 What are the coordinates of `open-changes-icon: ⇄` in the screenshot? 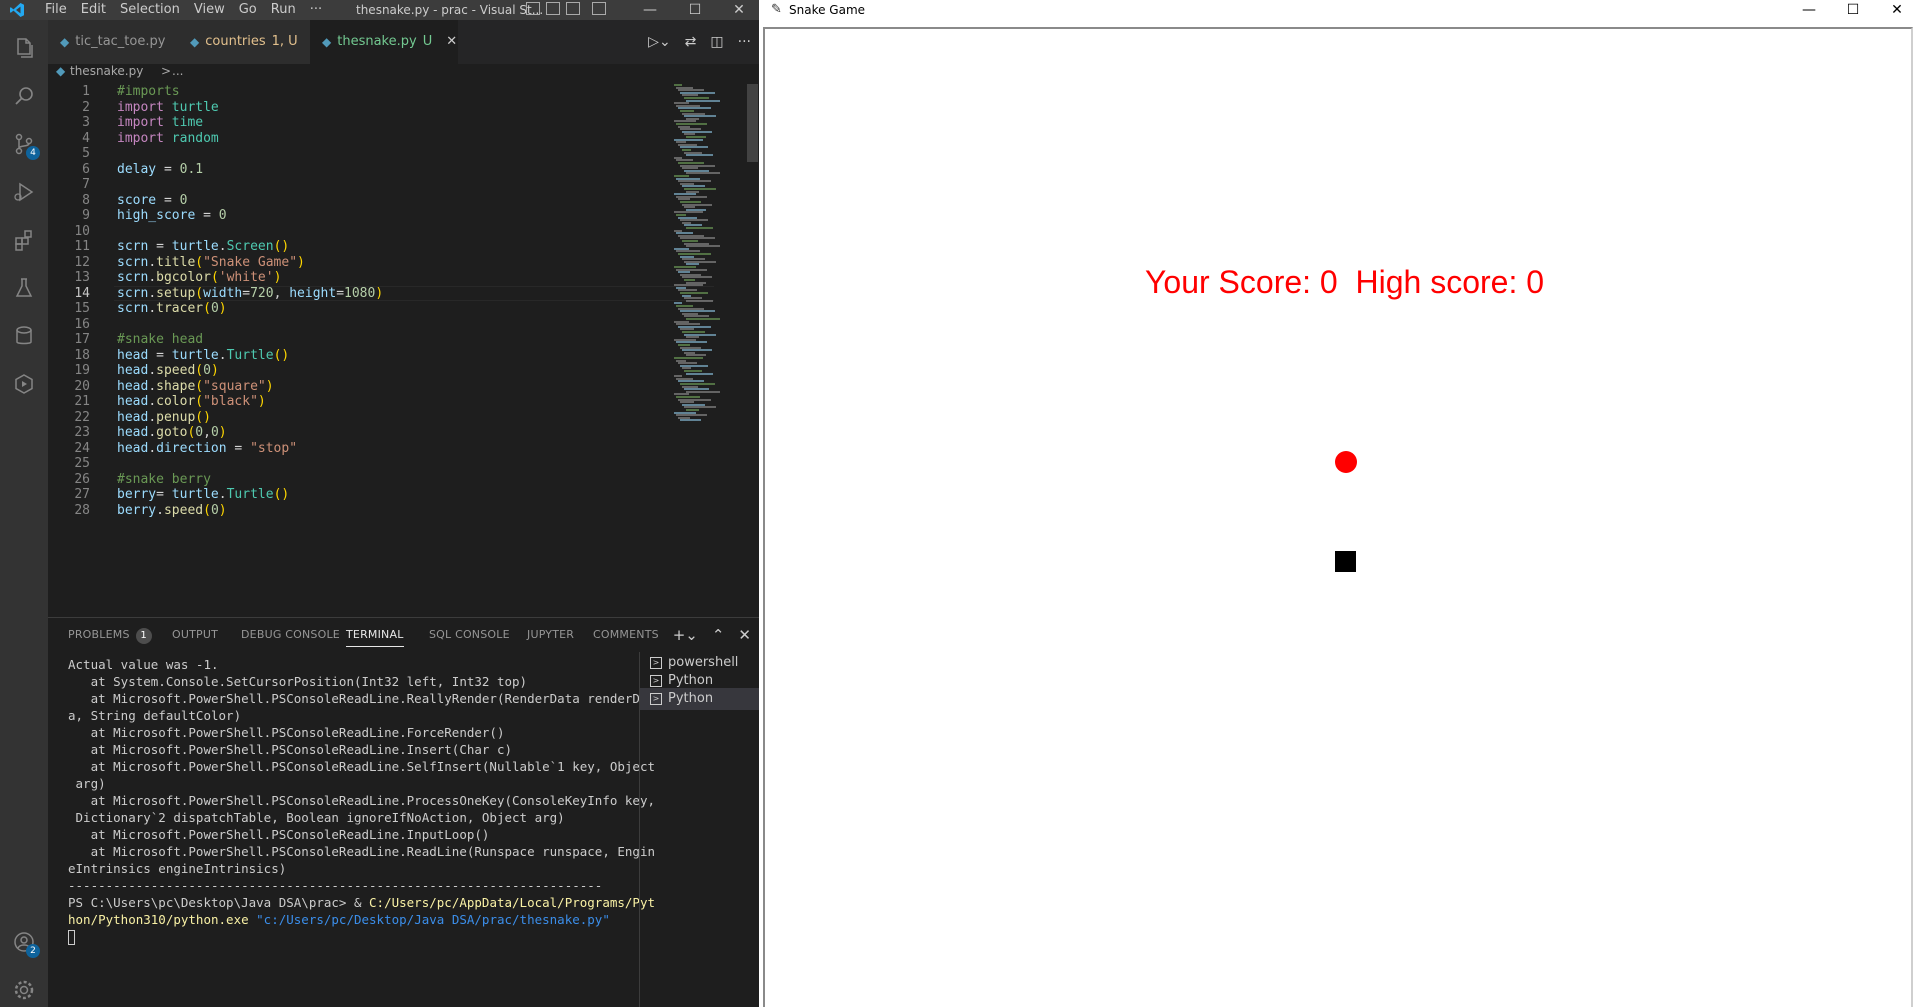 It's located at (691, 42).